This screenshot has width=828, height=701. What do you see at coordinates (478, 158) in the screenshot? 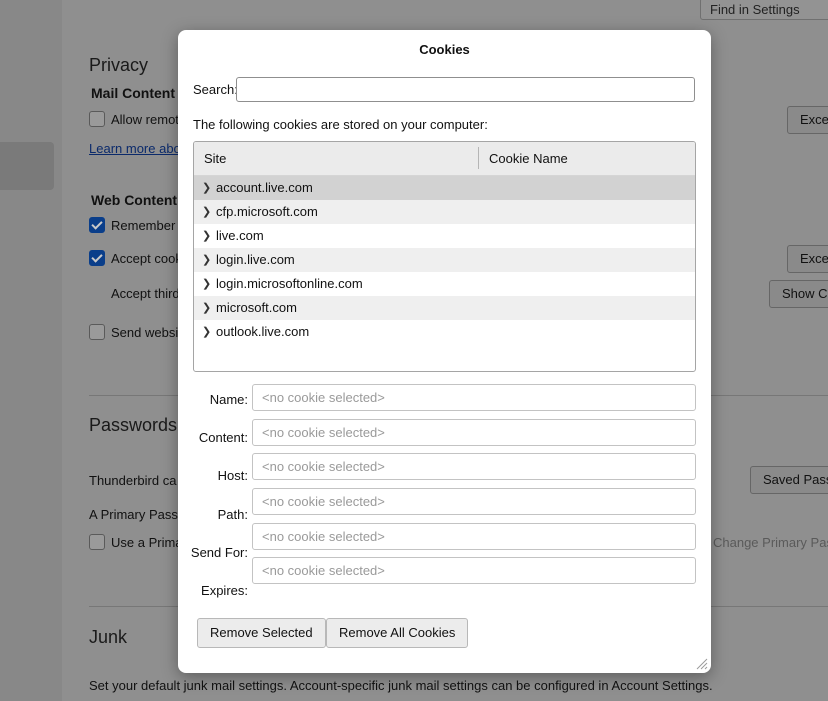
I see `column-divider` at bounding box center [478, 158].